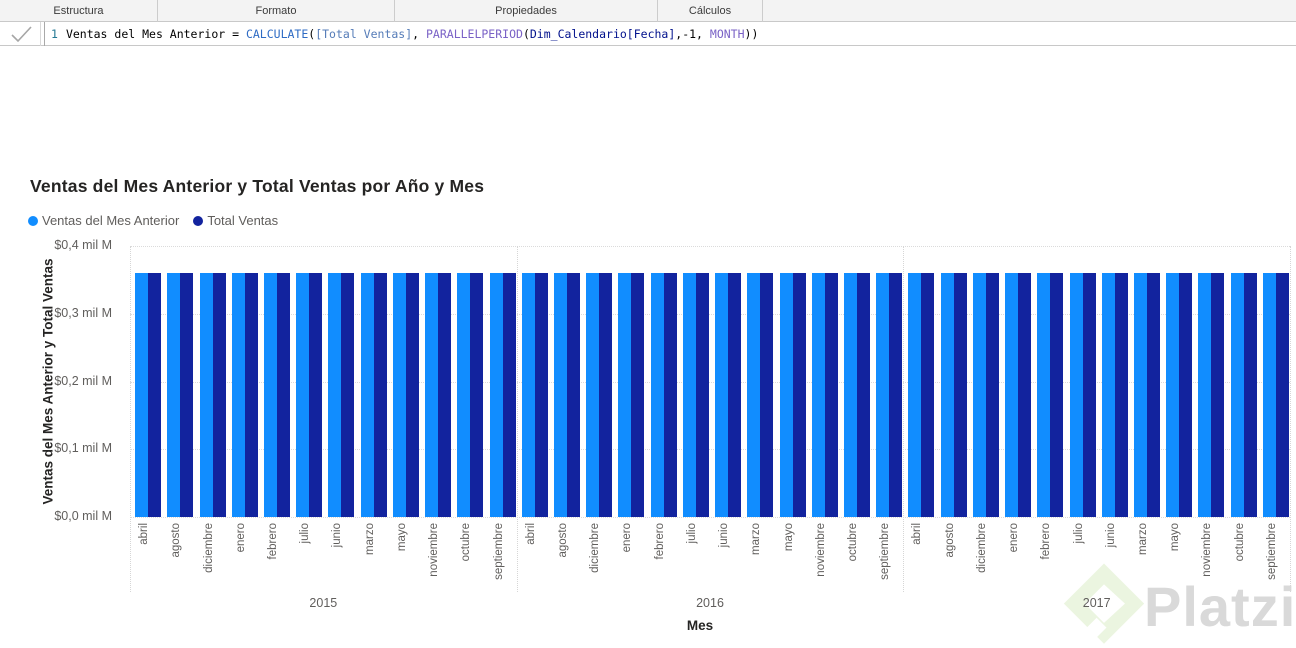 The height and width of the screenshot is (648, 1296). I want to click on y-axis-title: Ventas del Mes Anterior y Total Ventas, so click(48, 381).